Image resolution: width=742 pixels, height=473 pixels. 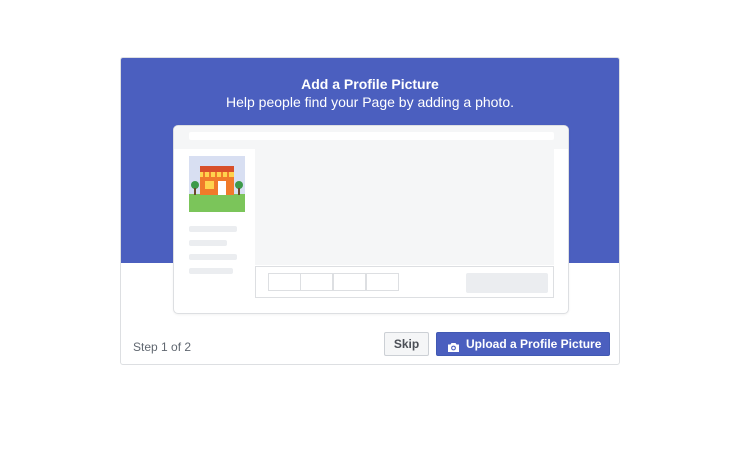 What do you see at coordinates (507, 283) in the screenshot?
I see `mockup-action-button` at bounding box center [507, 283].